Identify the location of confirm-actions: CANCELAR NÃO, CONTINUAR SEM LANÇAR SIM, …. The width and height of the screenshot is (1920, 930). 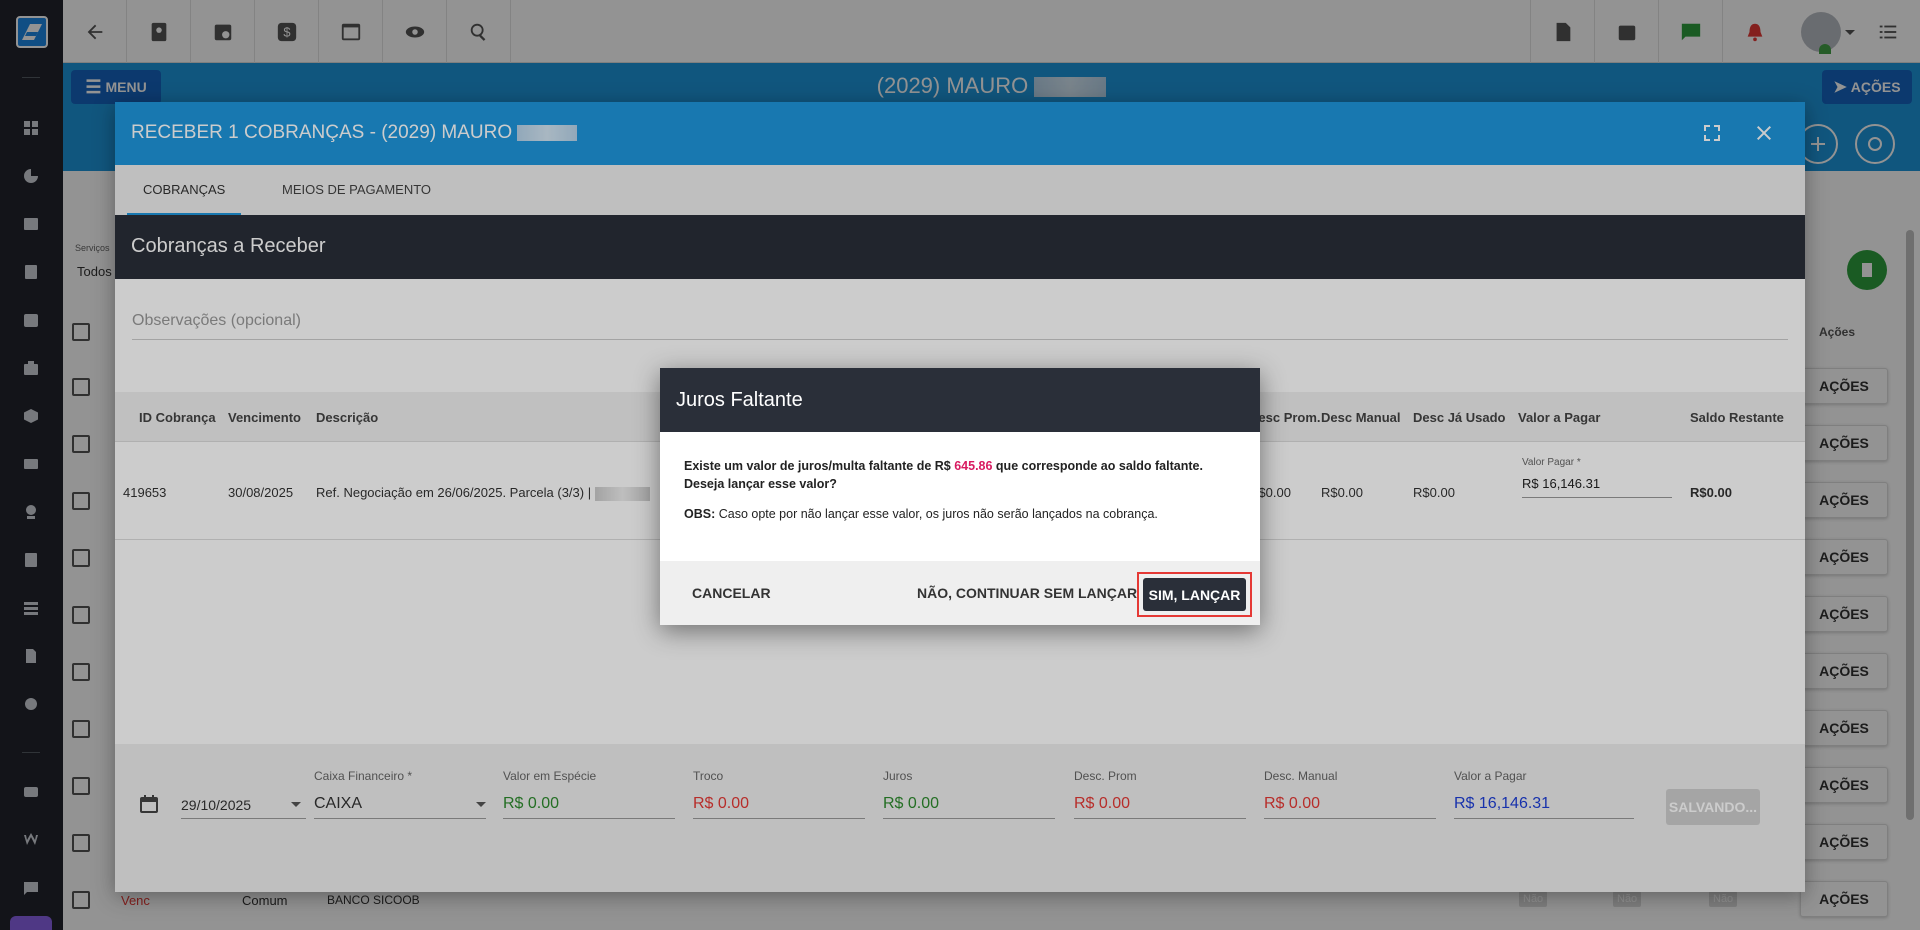
(960, 593).